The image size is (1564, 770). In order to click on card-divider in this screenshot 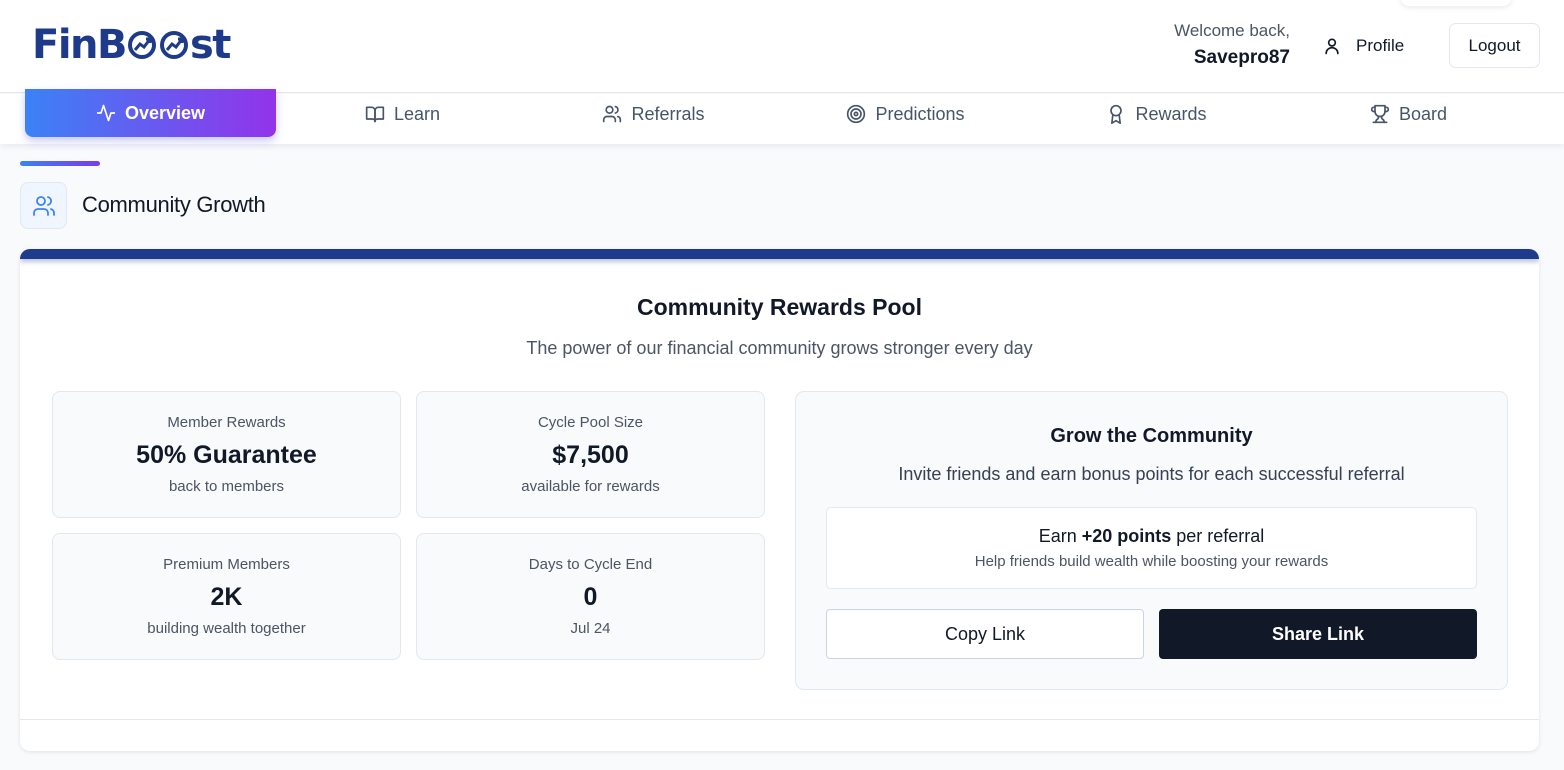, I will do `click(779, 719)`.